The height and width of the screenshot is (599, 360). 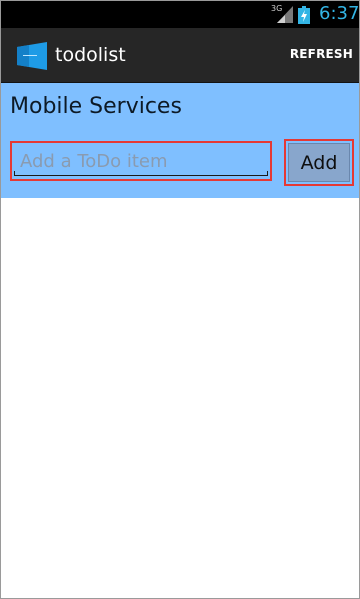 I want to click on status-bar: 3G 6:37, so click(x=180, y=14).